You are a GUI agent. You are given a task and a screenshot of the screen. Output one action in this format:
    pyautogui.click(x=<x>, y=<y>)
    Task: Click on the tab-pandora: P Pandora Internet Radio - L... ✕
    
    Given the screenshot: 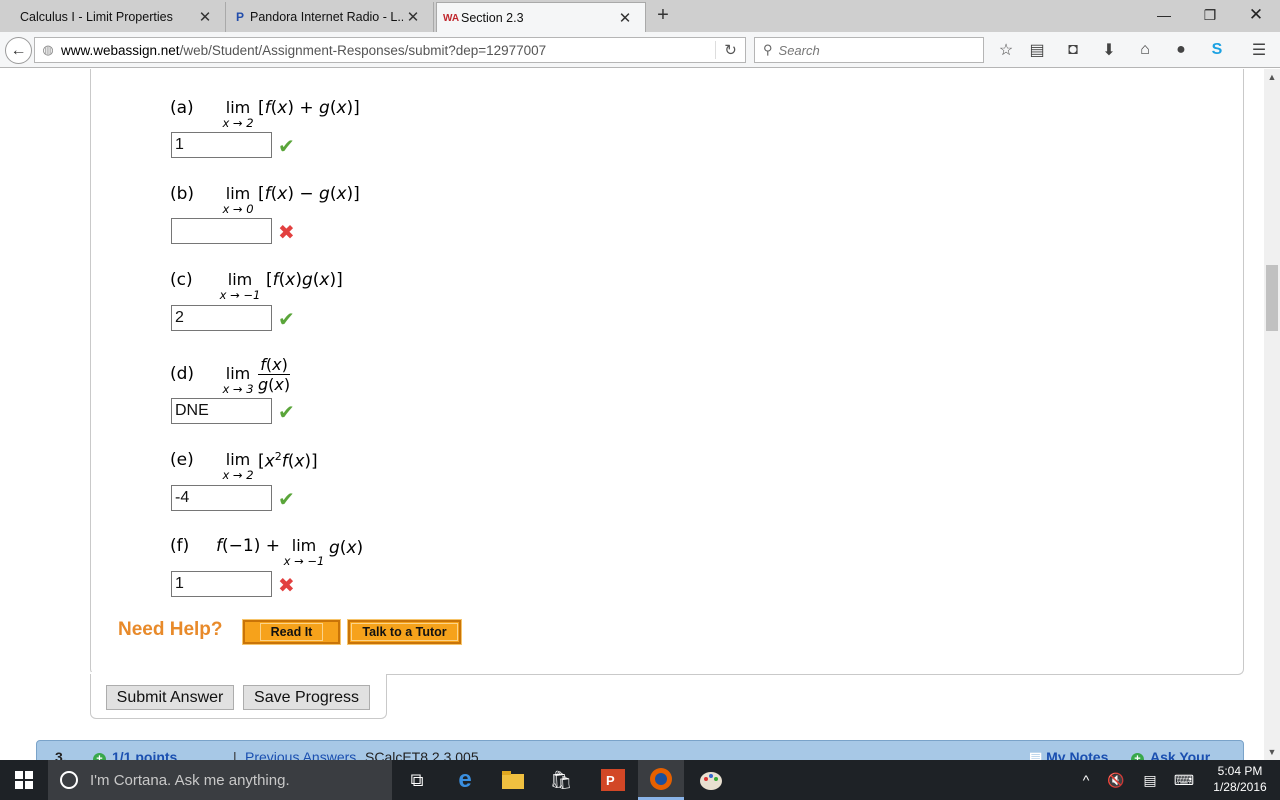 What is the action you would take?
    pyautogui.click(x=330, y=17)
    